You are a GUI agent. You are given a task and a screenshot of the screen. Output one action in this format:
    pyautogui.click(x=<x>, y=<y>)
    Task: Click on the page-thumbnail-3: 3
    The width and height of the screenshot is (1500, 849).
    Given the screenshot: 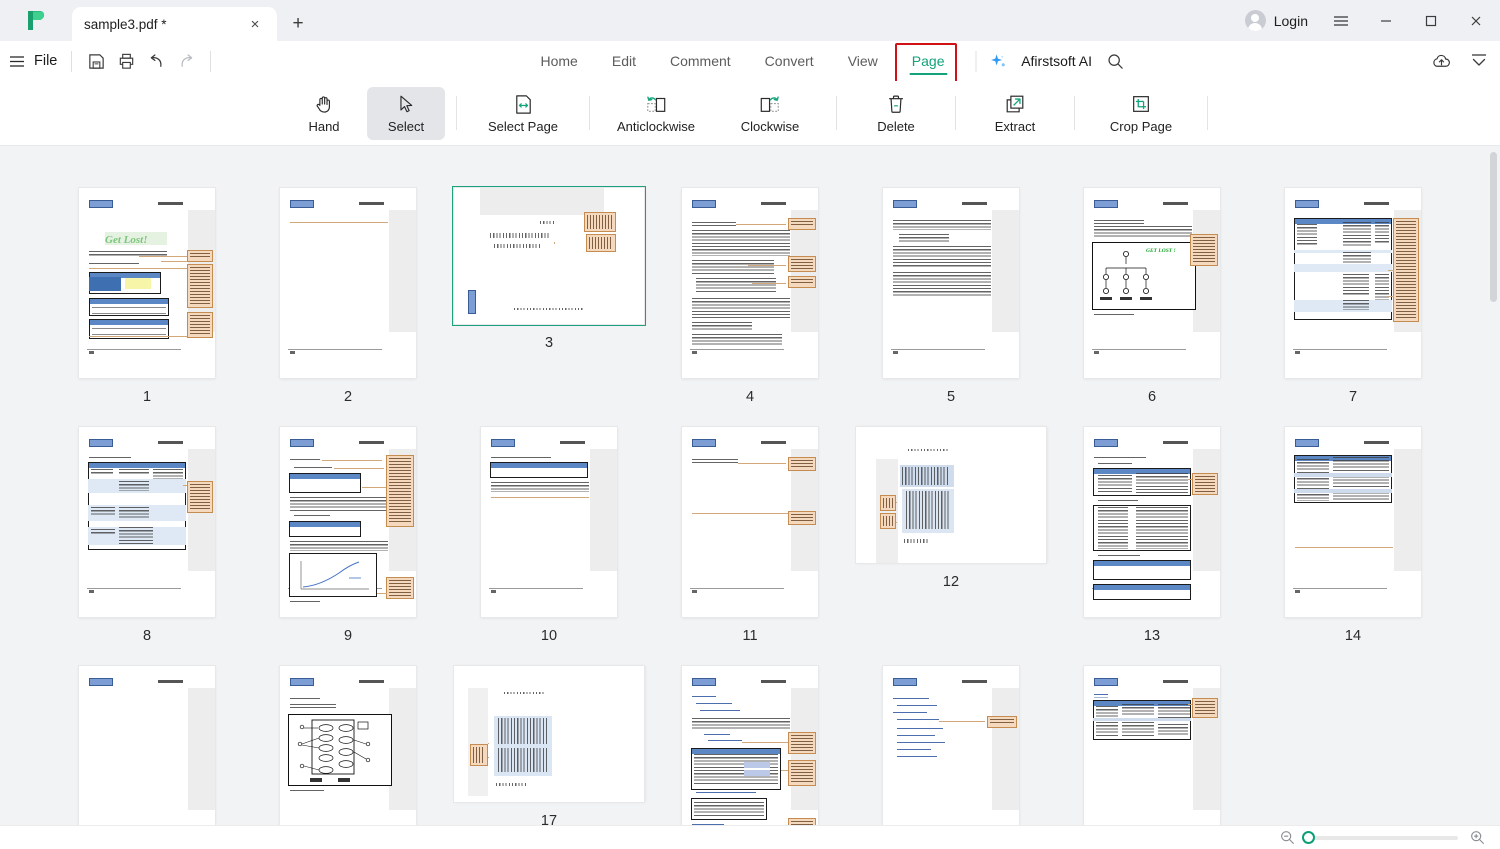 What is the action you would take?
    pyautogui.click(x=549, y=295)
    